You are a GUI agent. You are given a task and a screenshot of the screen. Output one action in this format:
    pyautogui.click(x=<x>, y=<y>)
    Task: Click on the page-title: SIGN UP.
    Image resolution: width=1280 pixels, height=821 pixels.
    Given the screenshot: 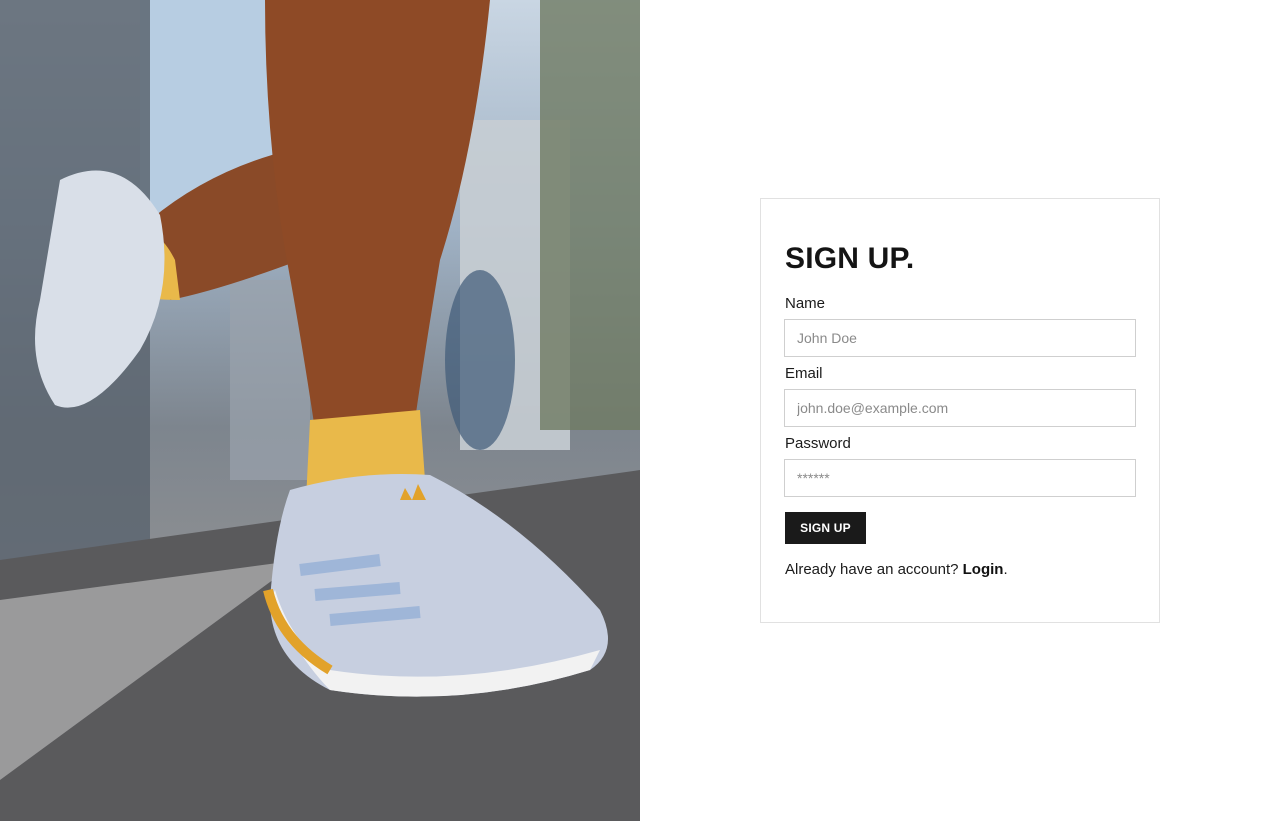 What is the action you would take?
    pyautogui.click(x=850, y=258)
    